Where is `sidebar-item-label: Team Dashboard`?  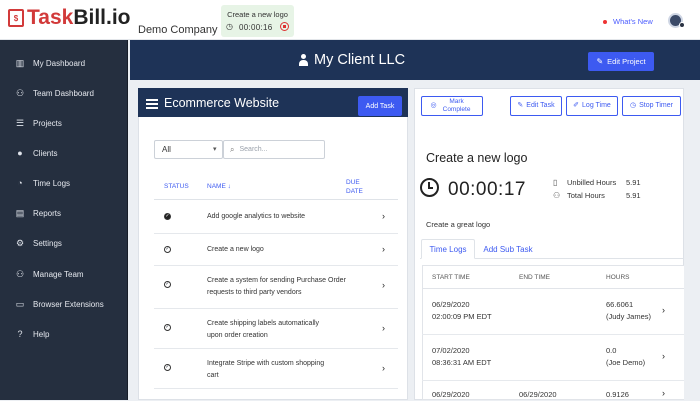 sidebar-item-label: Team Dashboard is located at coordinates (63, 93).